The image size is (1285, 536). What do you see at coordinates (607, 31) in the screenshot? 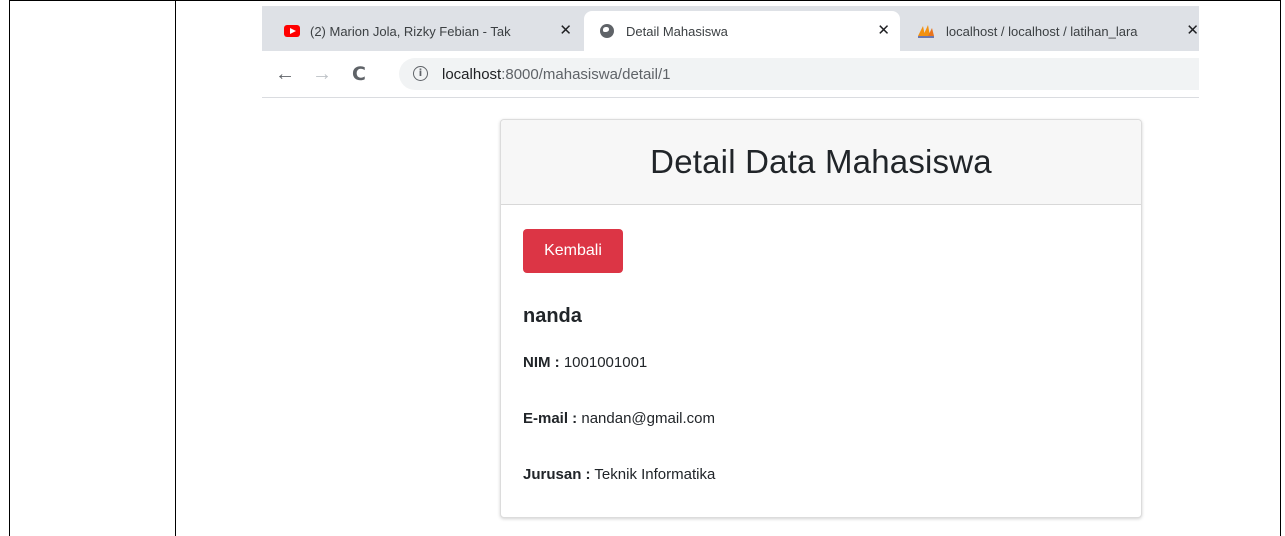
I see `globe-icon` at bounding box center [607, 31].